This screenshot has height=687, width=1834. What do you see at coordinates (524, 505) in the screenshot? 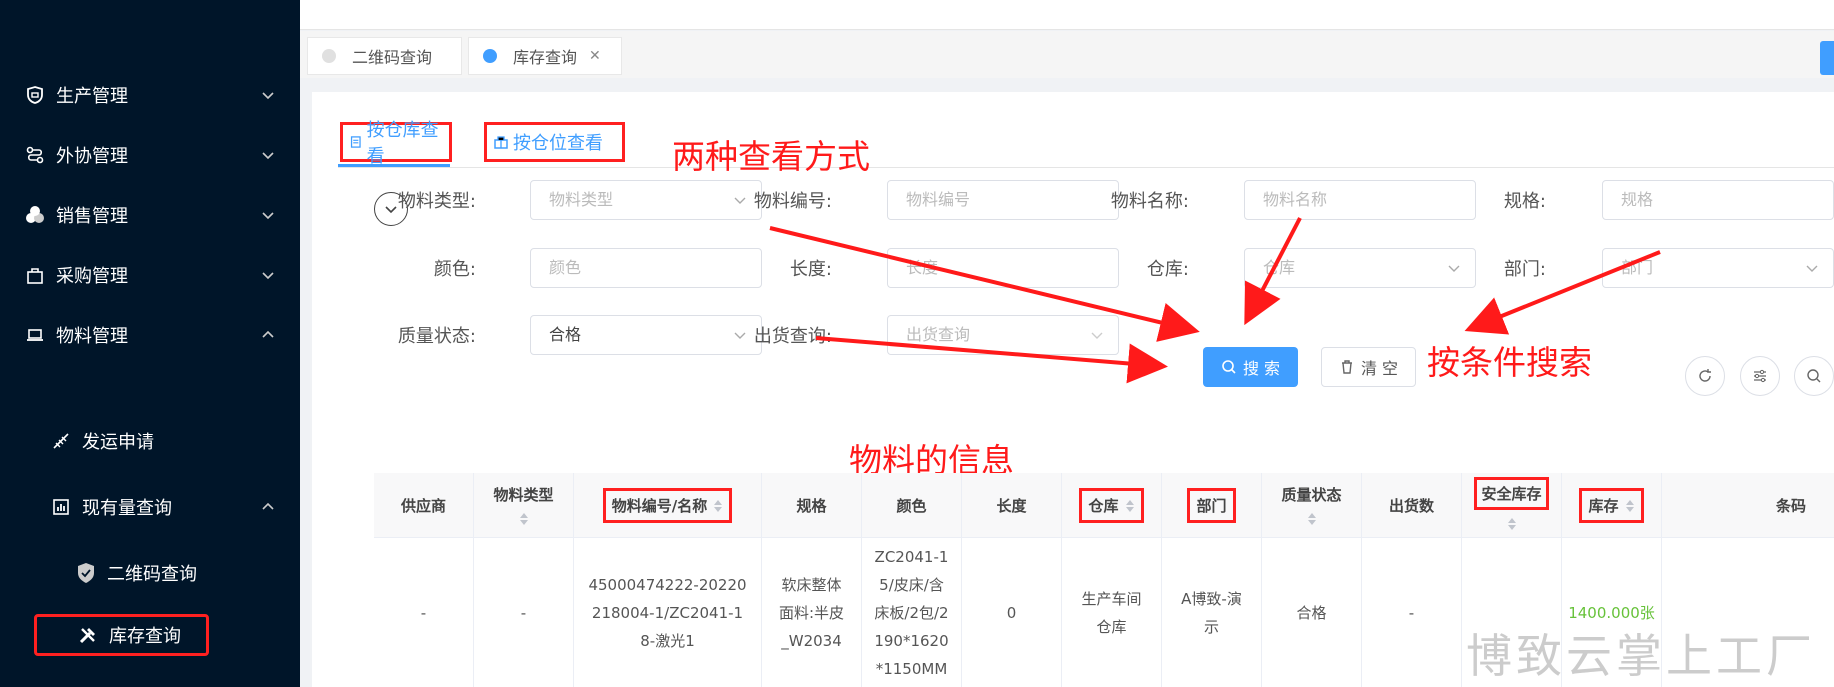
I see `column-header-material-type: 物料类型` at bounding box center [524, 505].